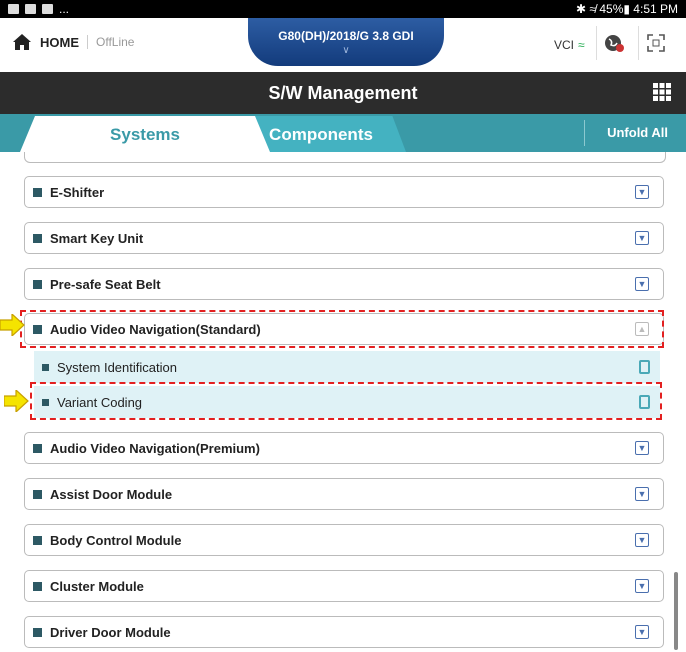 Image resolution: width=686 pixels, height=652 pixels. Describe the element at coordinates (110, 42) in the screenshot. I see `offline-status: OffLine` at that location.